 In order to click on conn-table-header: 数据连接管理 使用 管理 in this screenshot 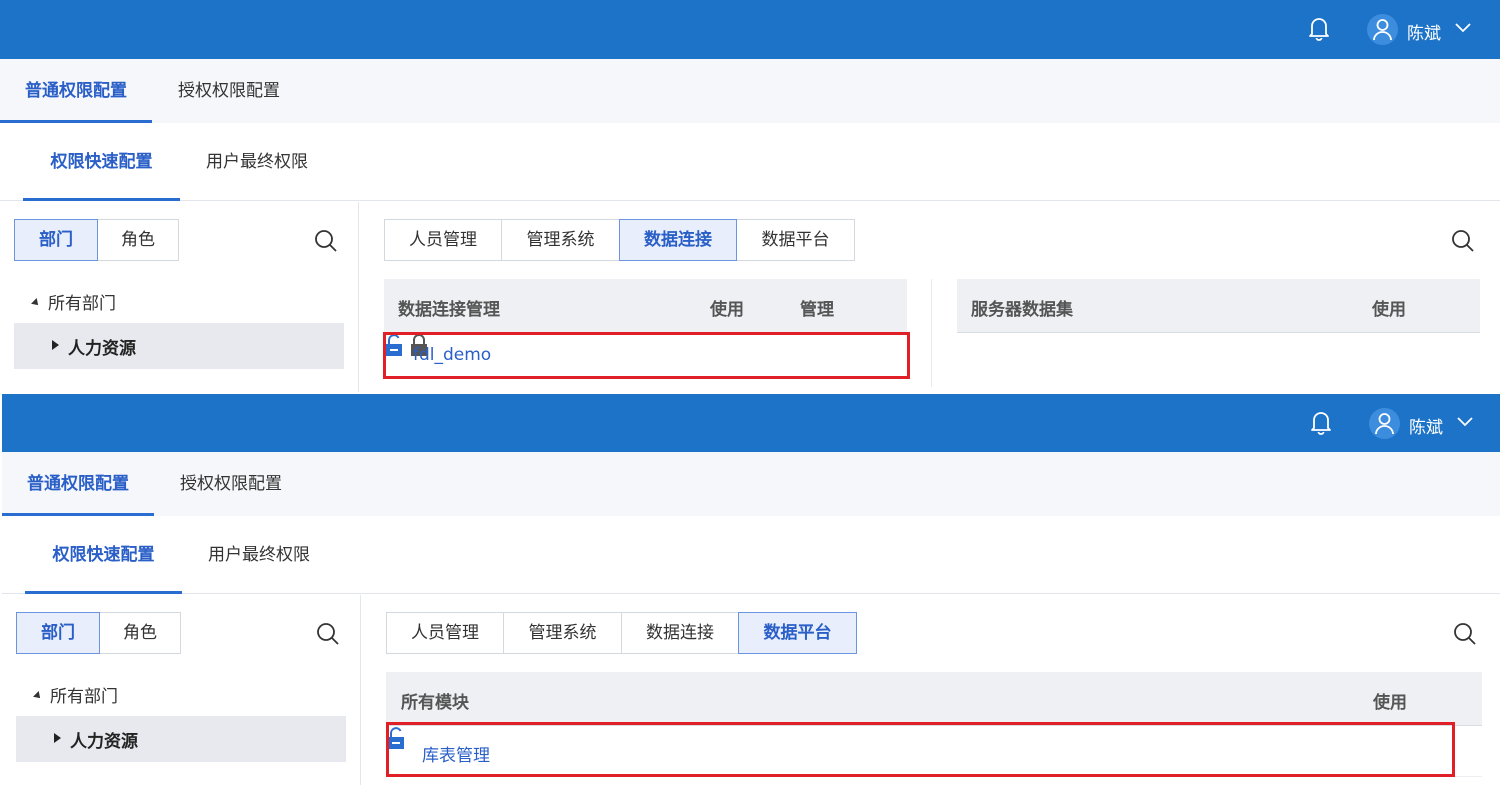, I will do `click(645, 306)`.